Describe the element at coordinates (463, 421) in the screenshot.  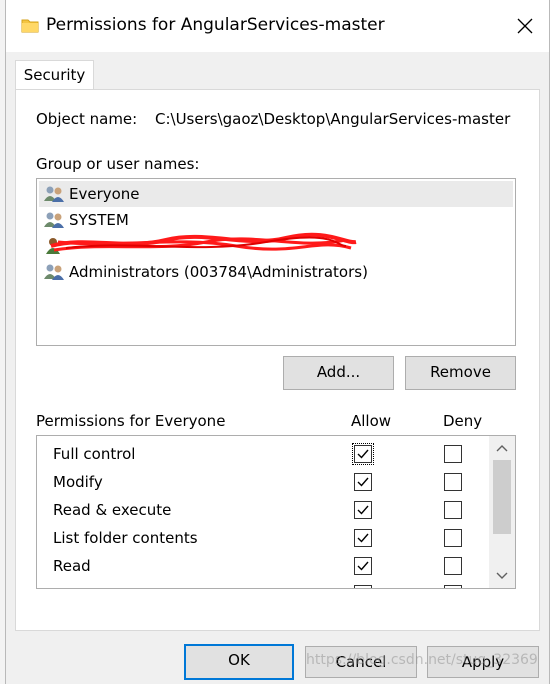
I see `deny-column-label: Deny` at that location.